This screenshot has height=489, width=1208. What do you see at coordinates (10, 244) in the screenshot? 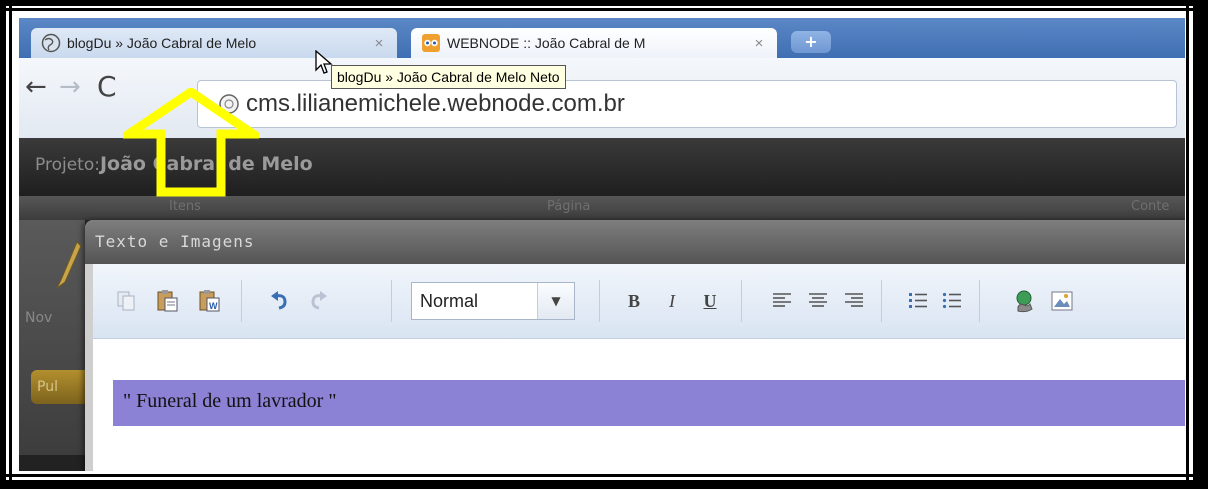
I see `frame-border-left-inner` at bounding box center [10, 244].